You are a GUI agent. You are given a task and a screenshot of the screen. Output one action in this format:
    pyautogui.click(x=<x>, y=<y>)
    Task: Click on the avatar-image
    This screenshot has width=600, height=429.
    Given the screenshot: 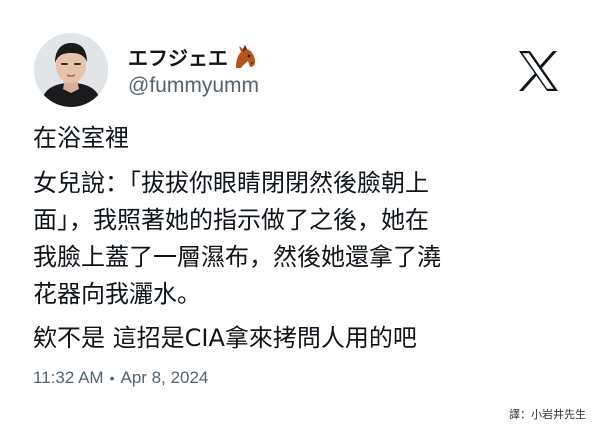 What is the action you would take?
    pyautogui.click(x=71, y=70)
    